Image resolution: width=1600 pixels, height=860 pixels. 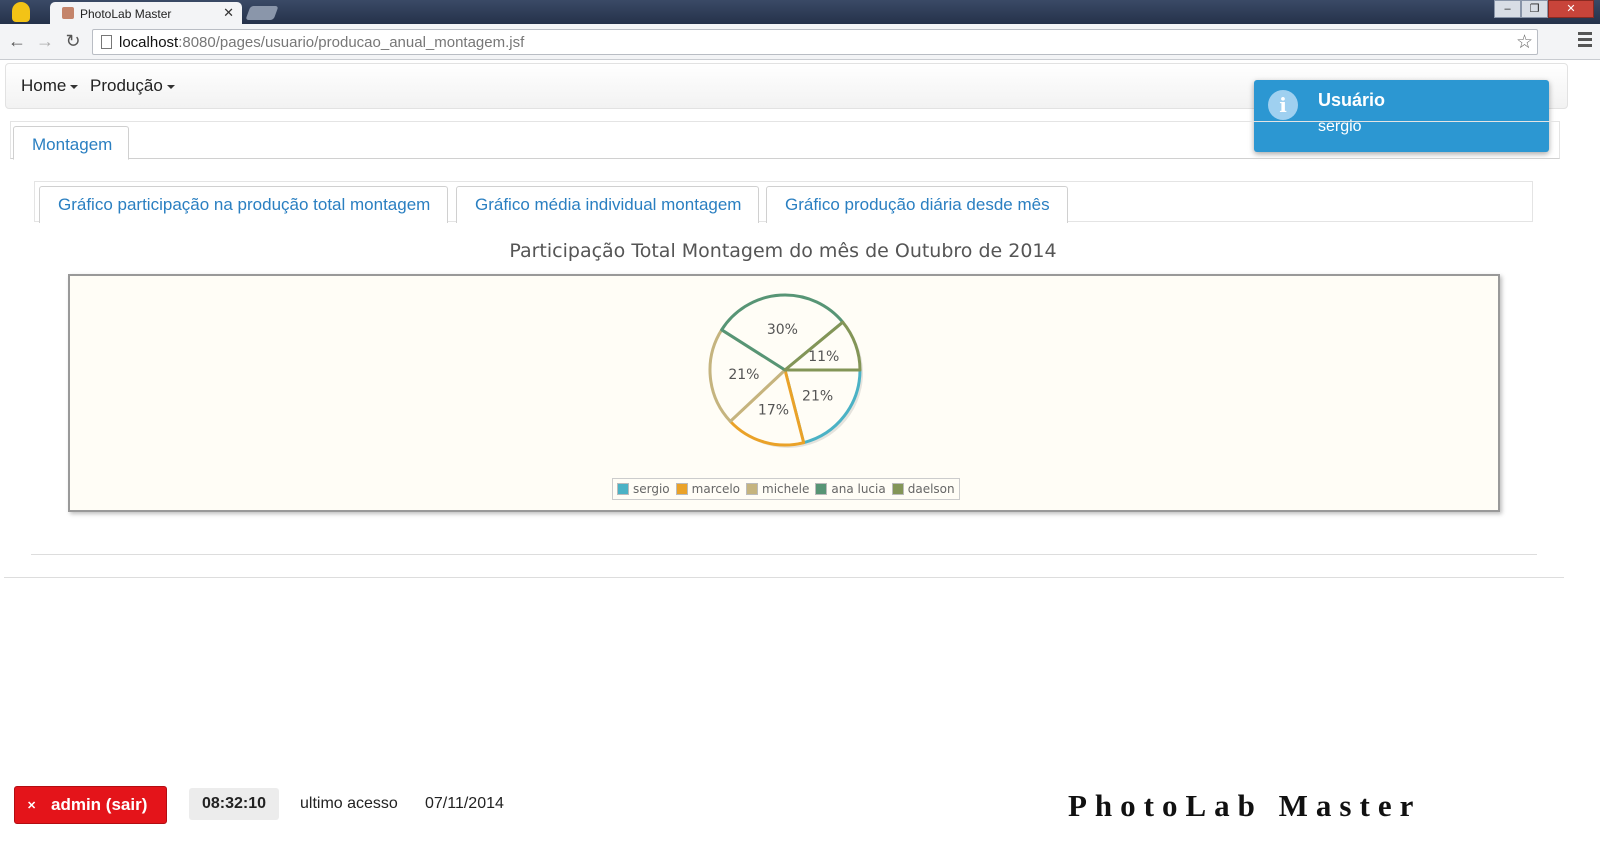 What do you see at coordinates (106, 42) in the screenshot?
I see `page-icon` at bounding box center [106, 42].